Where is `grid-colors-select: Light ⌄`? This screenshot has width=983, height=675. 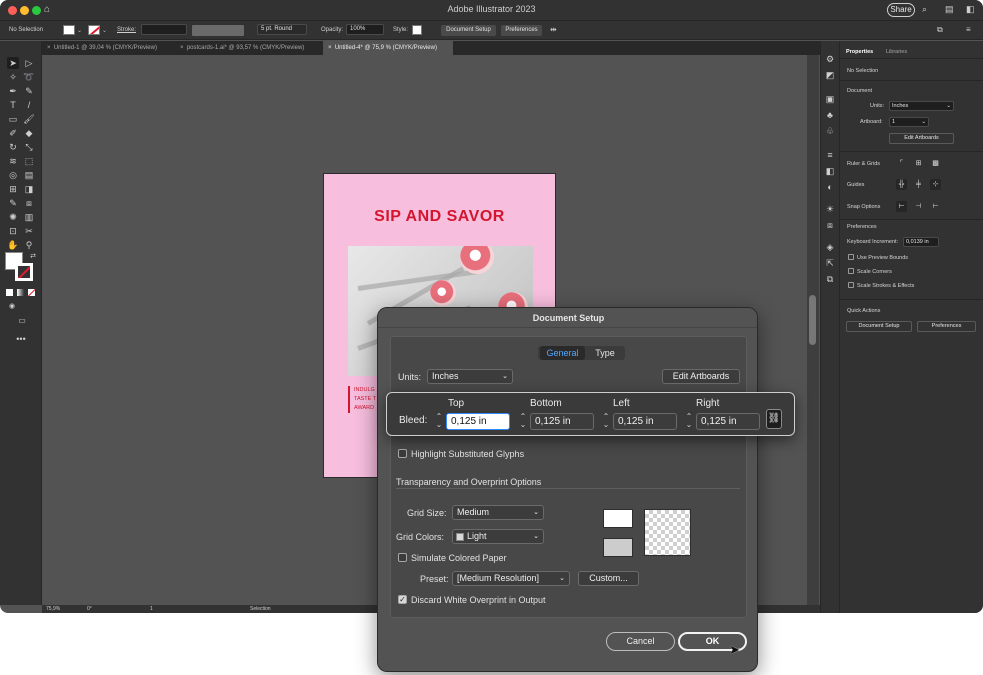
grid-colors-select: Light ⌄ is located at coordinates (498, 536).